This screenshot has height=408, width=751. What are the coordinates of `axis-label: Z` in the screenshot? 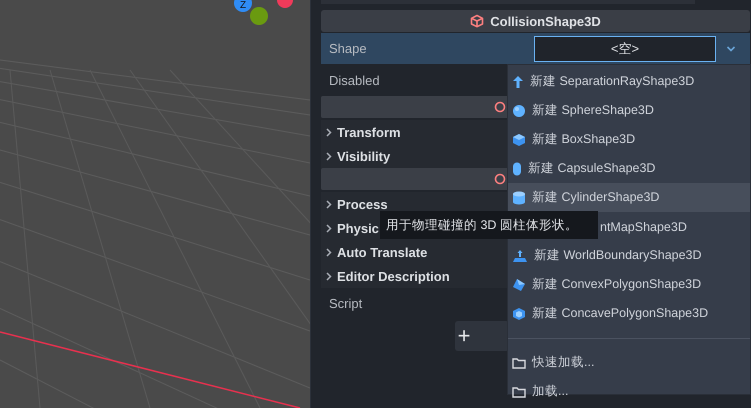 It's located at (243, 6).